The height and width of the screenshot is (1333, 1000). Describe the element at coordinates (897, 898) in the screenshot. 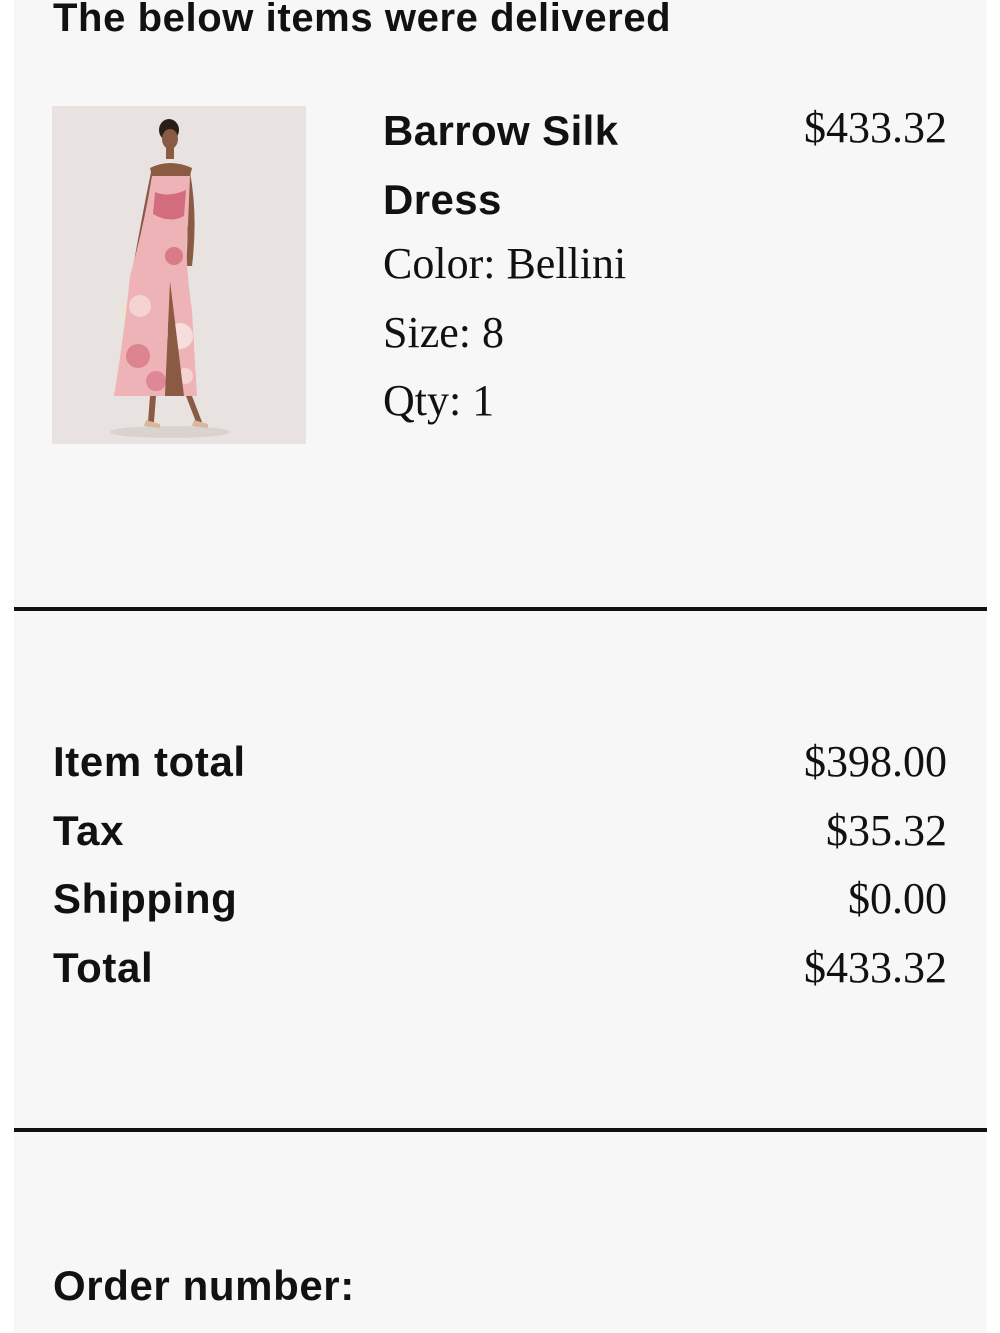

I see `shipping-value: $0.00` at that location.